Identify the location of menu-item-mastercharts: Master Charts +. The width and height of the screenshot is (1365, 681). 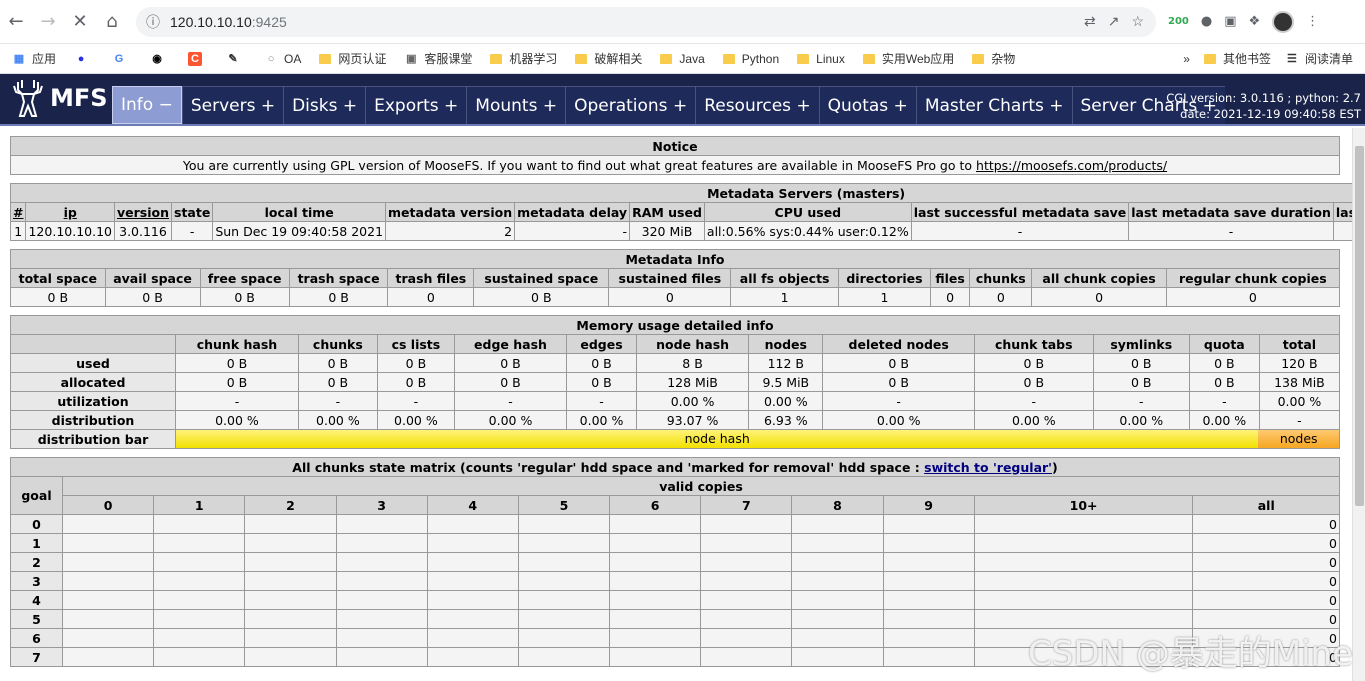
(993, 105).